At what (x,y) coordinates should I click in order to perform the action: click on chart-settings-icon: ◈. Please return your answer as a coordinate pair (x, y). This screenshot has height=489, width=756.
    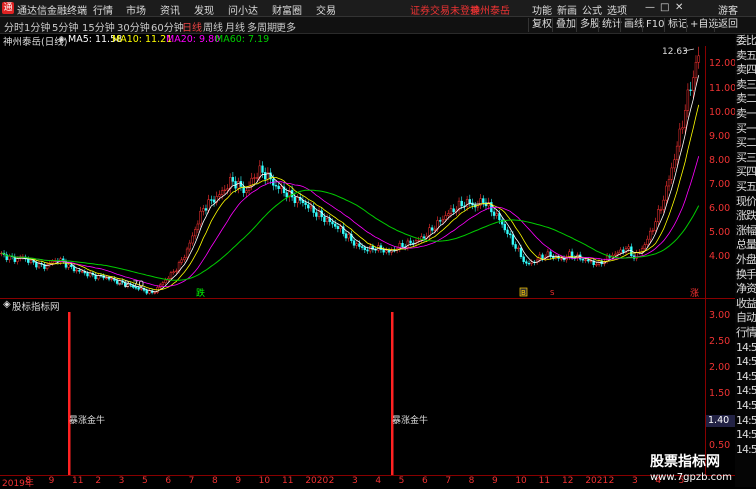
    Looking at the image, I should click on (61, 39).